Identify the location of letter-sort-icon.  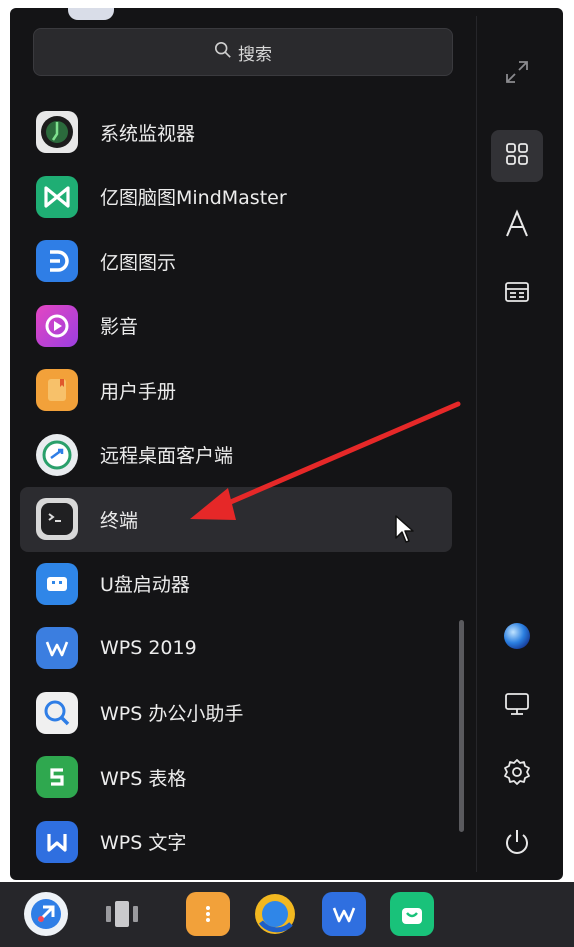
(517, 226).